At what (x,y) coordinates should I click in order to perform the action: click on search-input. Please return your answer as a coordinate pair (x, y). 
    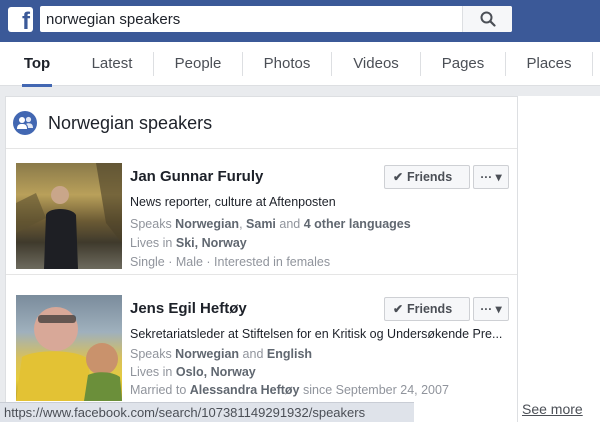
    Looking at the image, I should click on (251, 19).